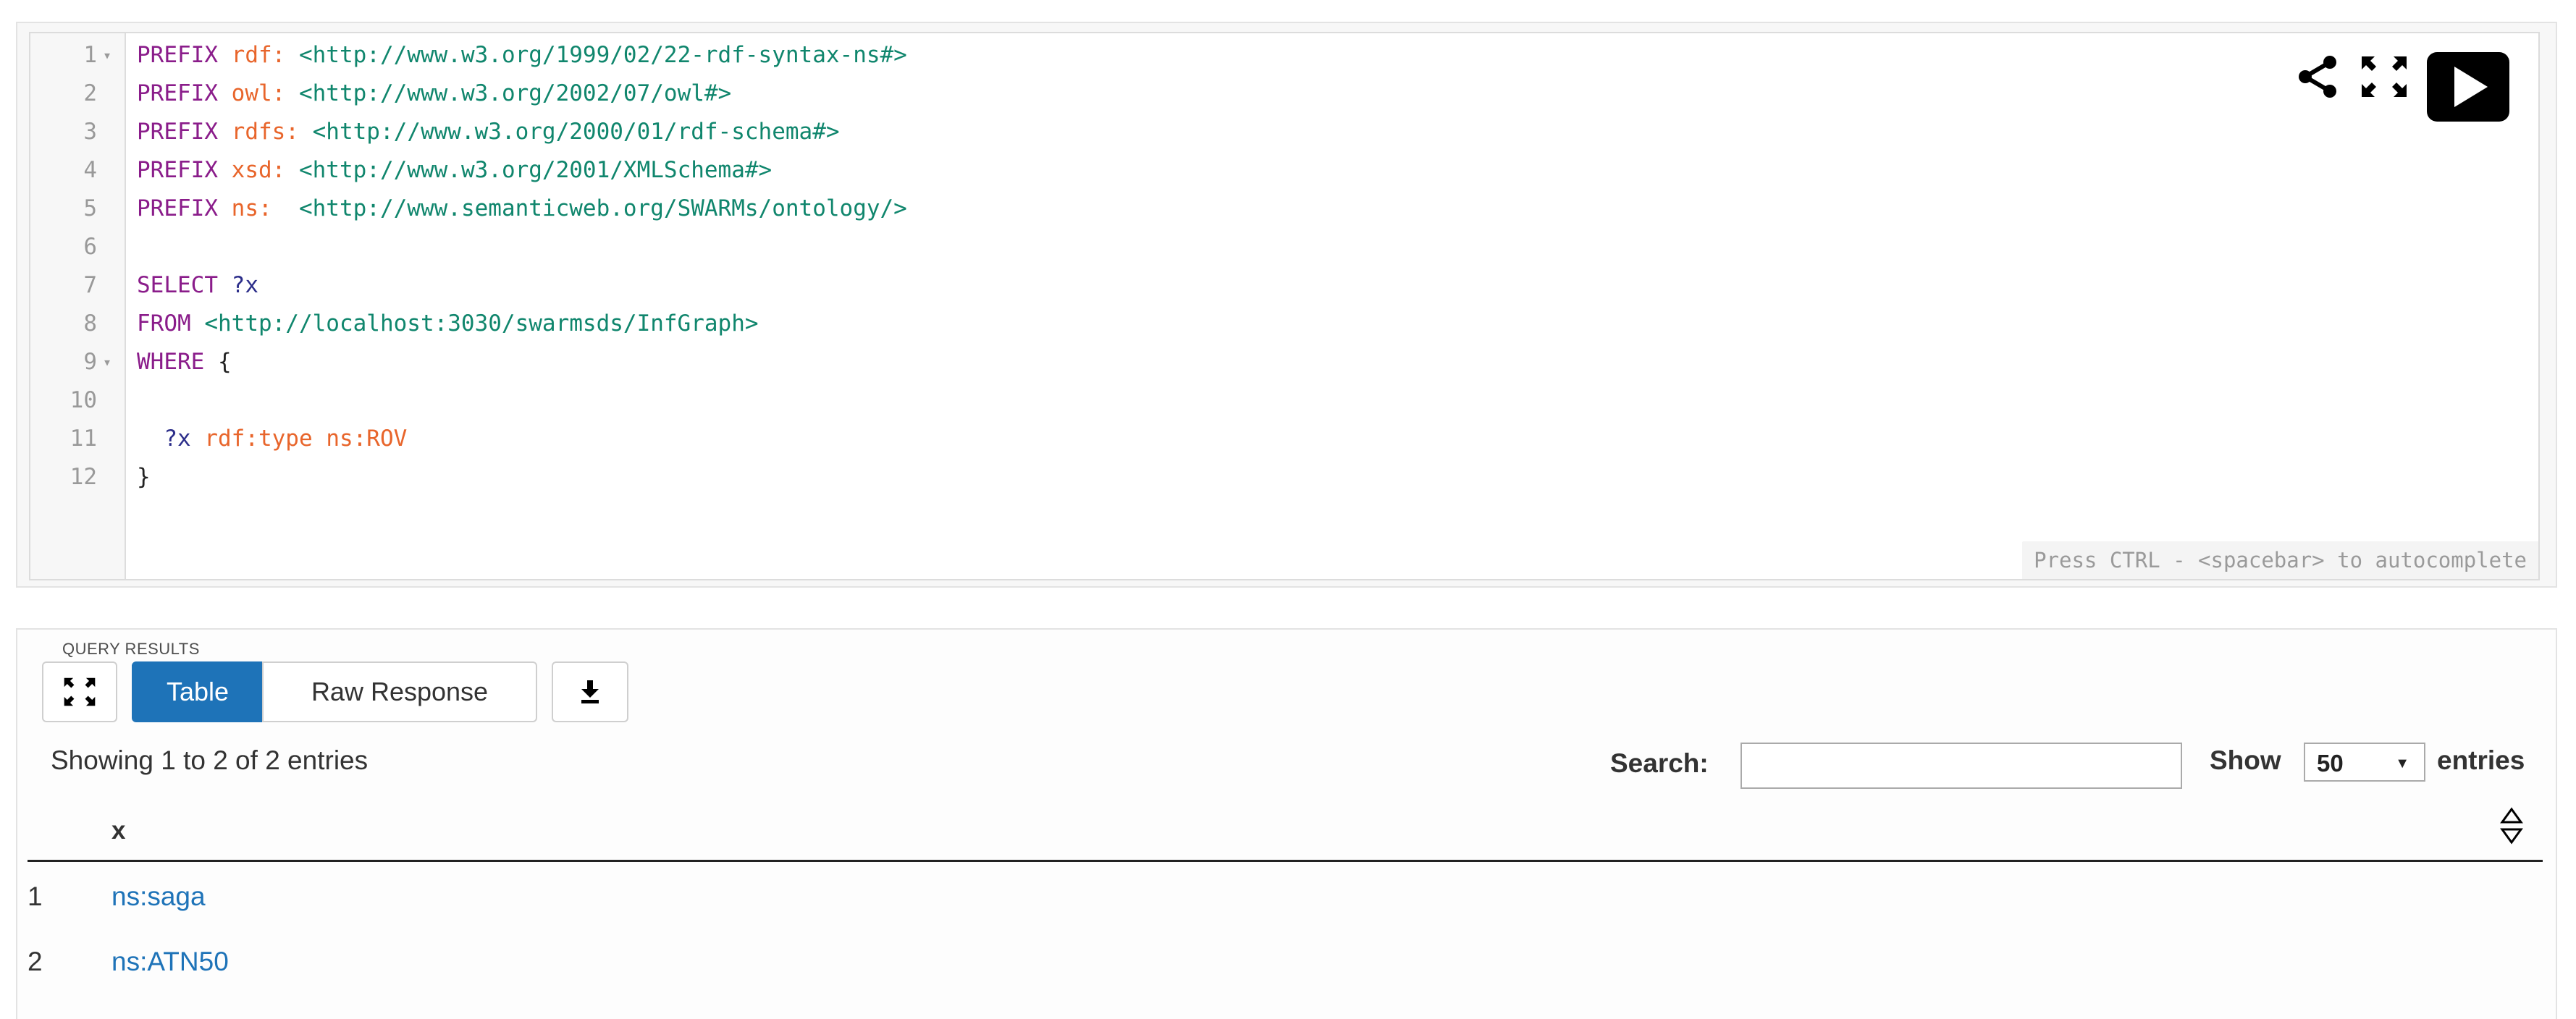 The width and height of the screenshot is (2576, 1019). What do you see at coordinates (210, 760) in the screenshot?
I see `results-info: Showing 1 to 2 of 2 entries` at bounding box center [210, 760].